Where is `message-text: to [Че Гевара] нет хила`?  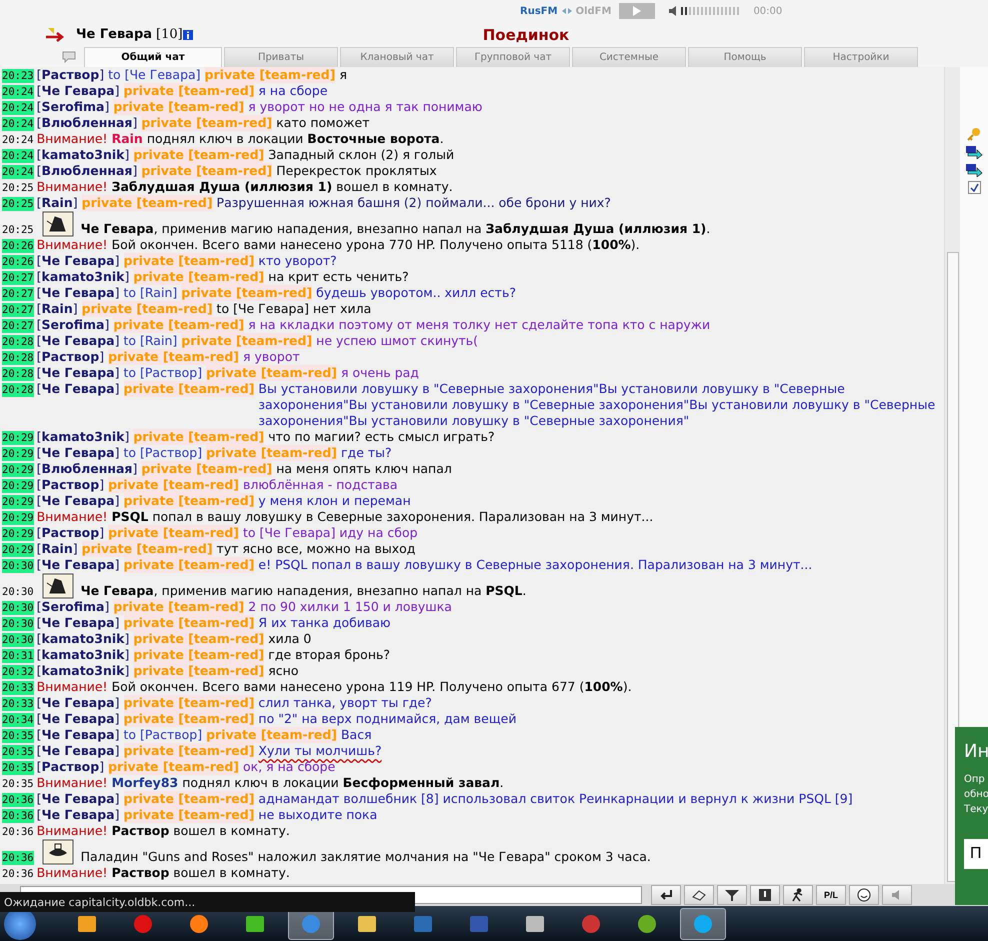 message-text: to [Че Гевара] нет хила is located at coordinates (294, 309).